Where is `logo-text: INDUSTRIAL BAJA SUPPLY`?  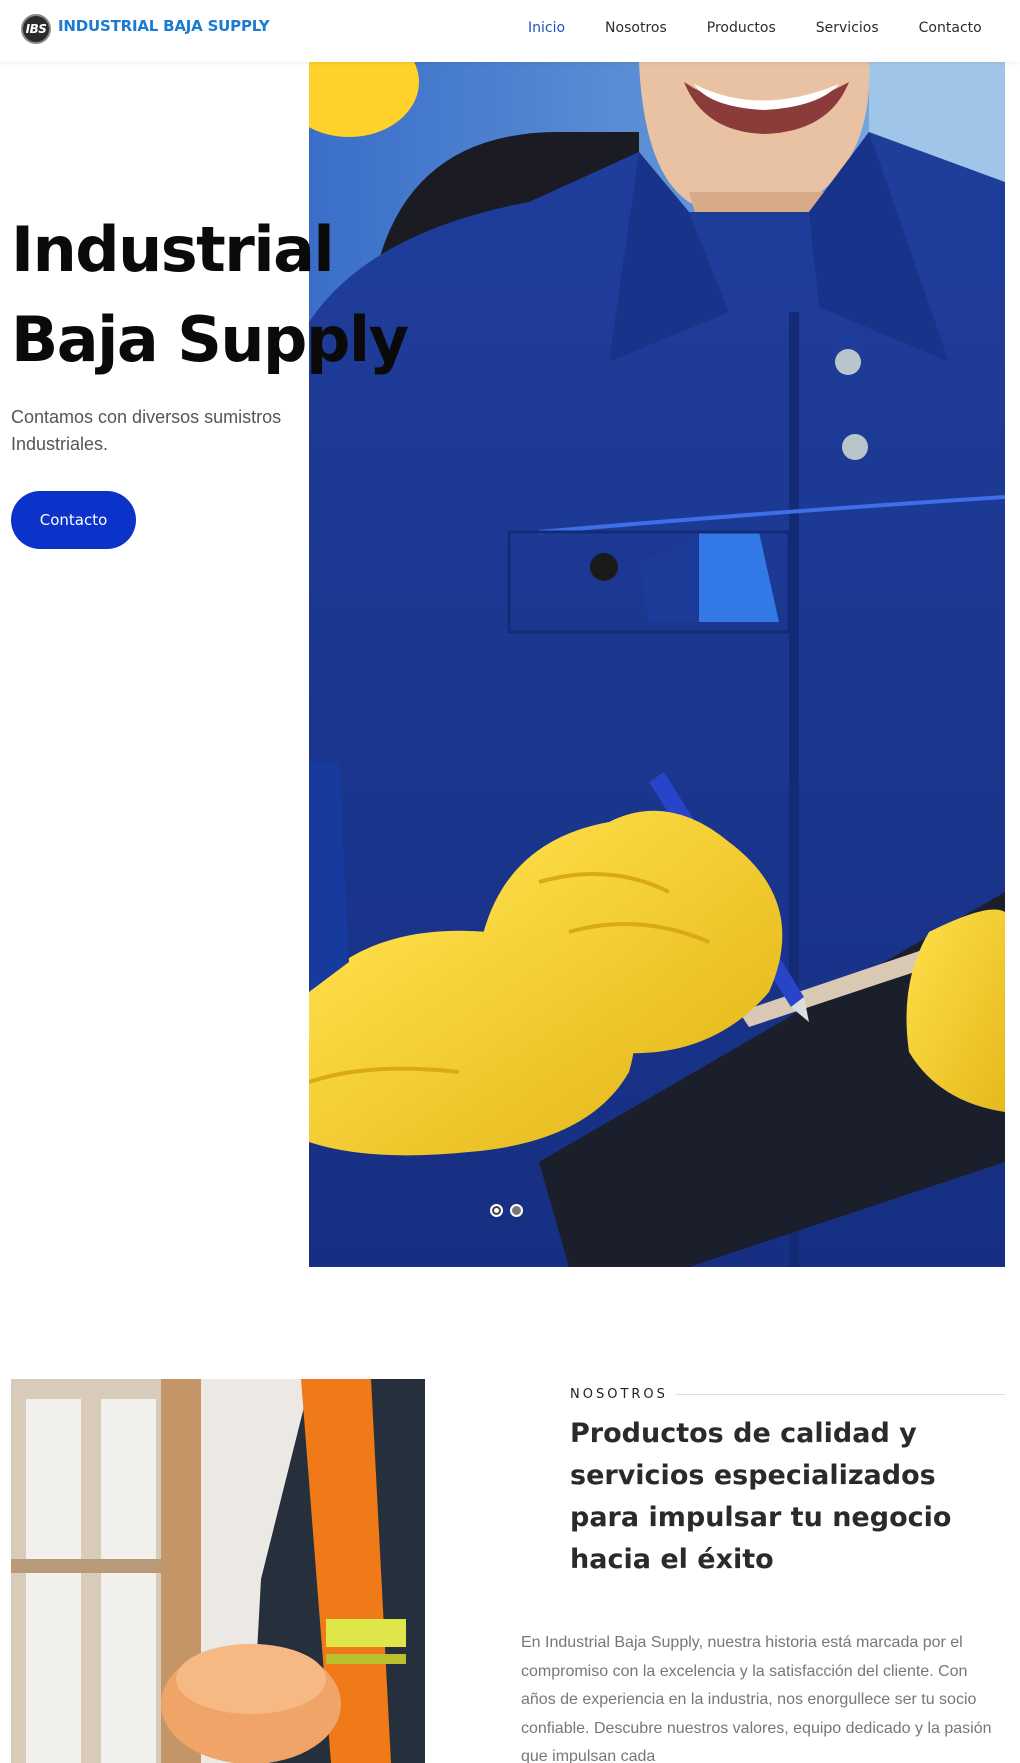
logo-text: INDUSTRIAL BAJA SUPPLY is located at coordinates (164, 26).